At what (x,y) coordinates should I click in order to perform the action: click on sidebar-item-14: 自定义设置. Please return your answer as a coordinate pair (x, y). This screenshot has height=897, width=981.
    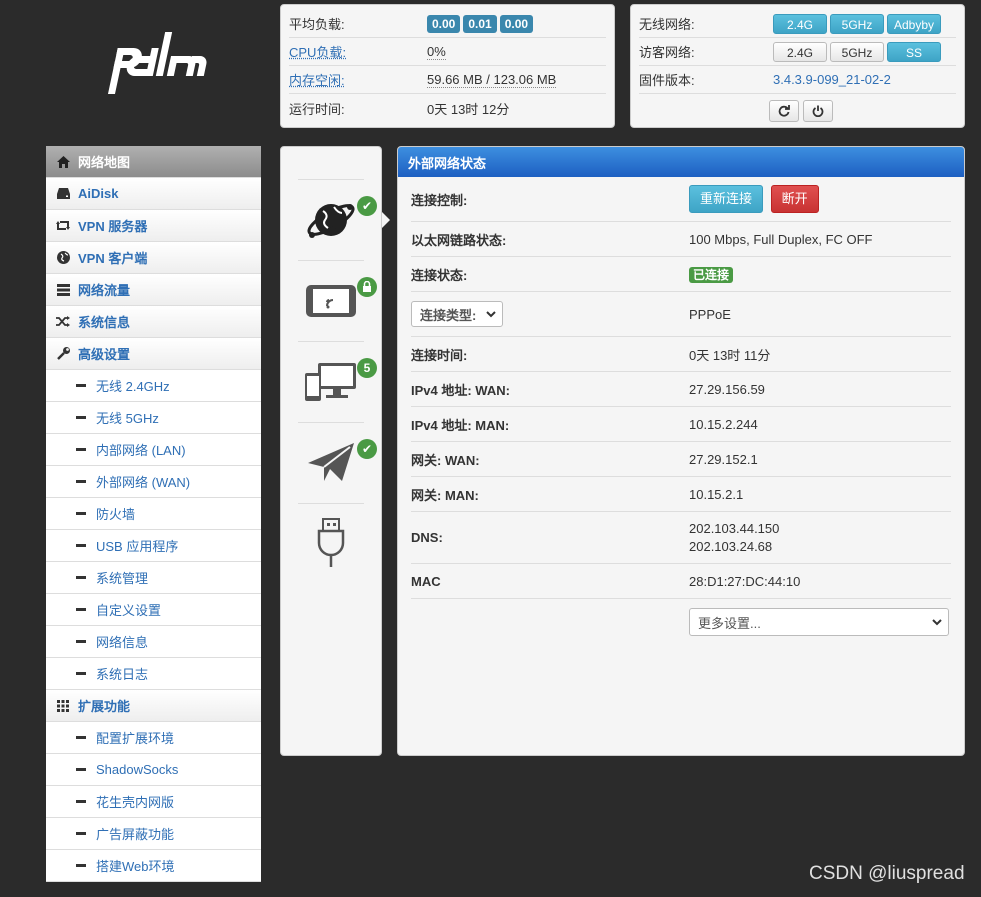
    Looking at the image, I should click on (153, 610).